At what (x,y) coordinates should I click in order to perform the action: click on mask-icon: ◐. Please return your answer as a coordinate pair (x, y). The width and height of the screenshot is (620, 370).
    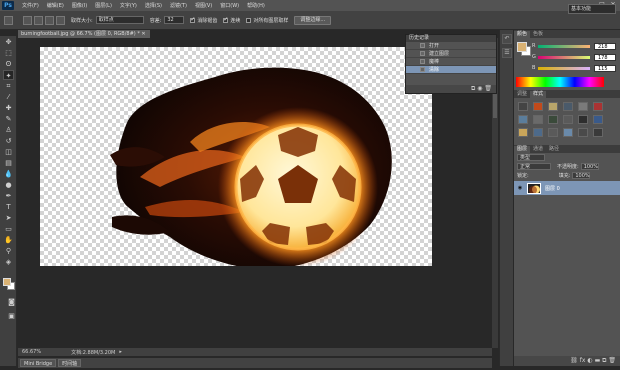
    Looking at the image, I should click on (589, 360).